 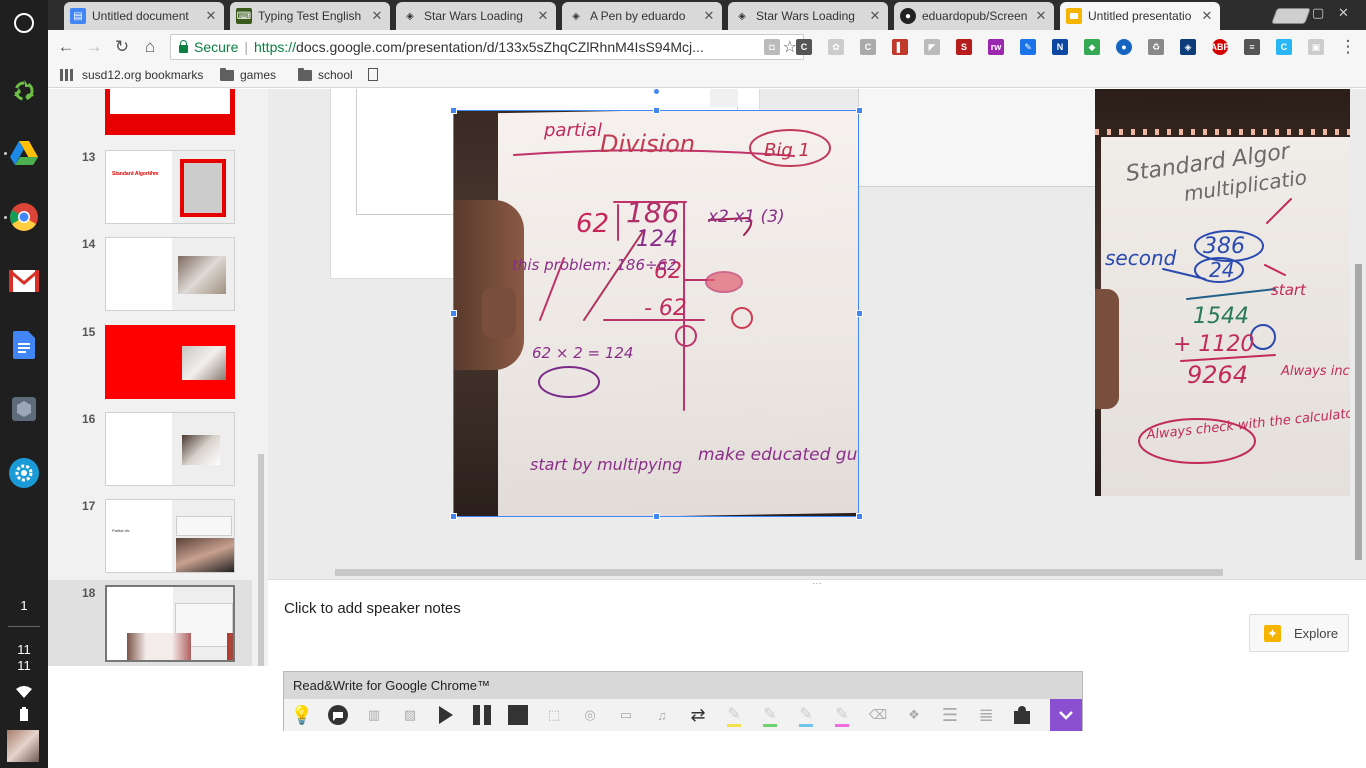 I want to click on recycle-app-icon, so click(x=24, y=90).